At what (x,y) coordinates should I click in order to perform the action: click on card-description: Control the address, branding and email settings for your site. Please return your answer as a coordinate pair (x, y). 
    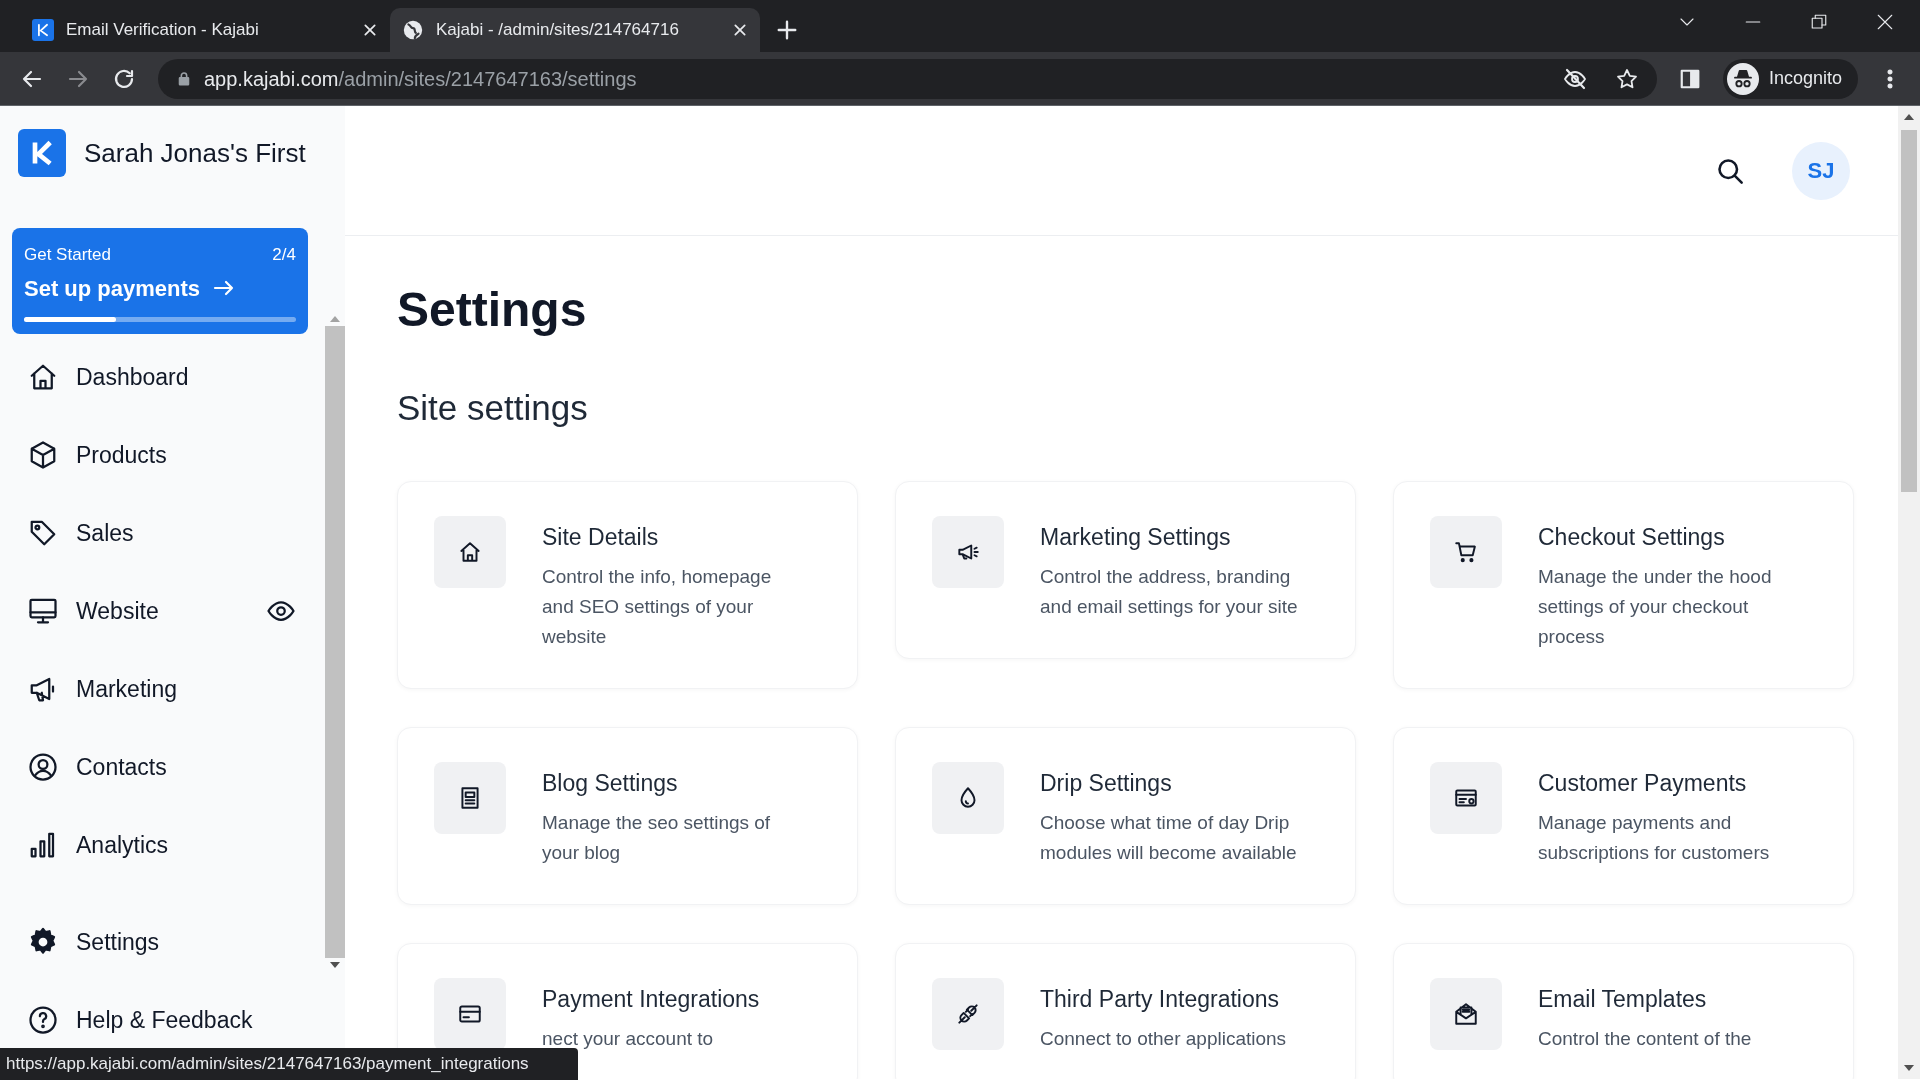
    Looking at the image, I should click on (1169, 592).